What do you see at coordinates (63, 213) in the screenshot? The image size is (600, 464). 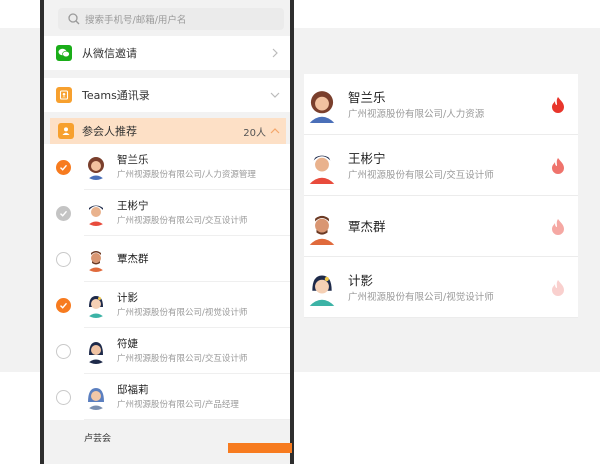 I see `checkbox-disabled` at bounding box center [63, 213].